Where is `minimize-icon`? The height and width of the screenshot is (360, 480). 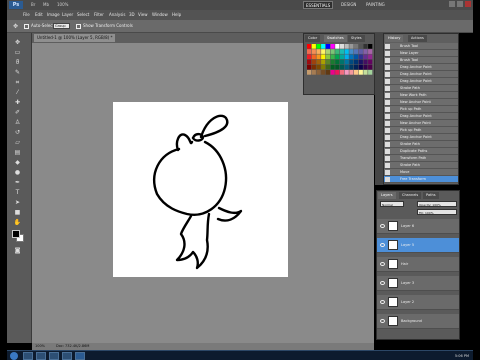 minimize-icon is located at coordinates (452, 4).